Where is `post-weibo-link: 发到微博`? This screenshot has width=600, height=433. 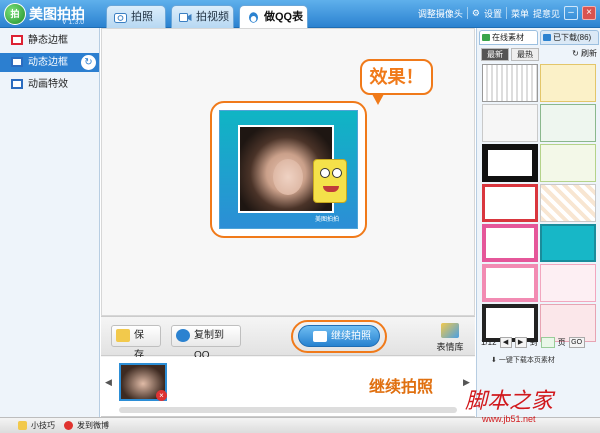 post-weibo-link: 发到微博 is located at coordinates (86, 425).